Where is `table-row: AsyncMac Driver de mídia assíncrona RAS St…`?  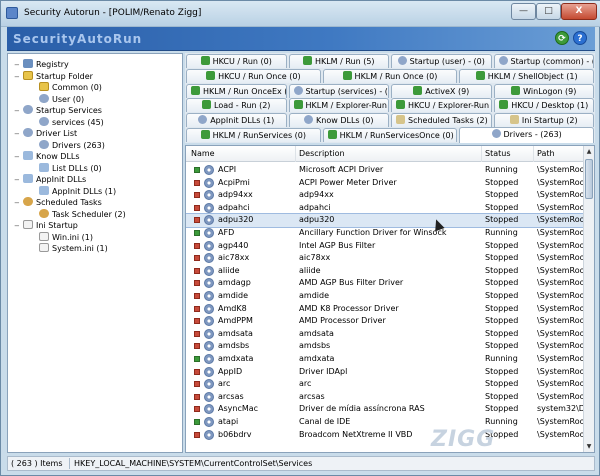
table-row: AsyncMac Driver de mídia assíncrona RAS St… is located at coordinates (385, 409).